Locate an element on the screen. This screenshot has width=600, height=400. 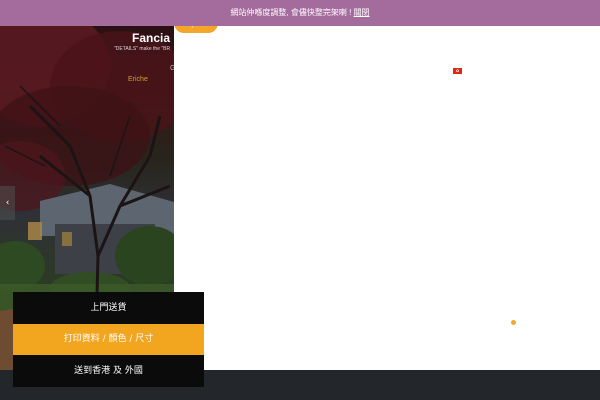
carousel-prev-button: ‹ is located at coordinates (7, 203).